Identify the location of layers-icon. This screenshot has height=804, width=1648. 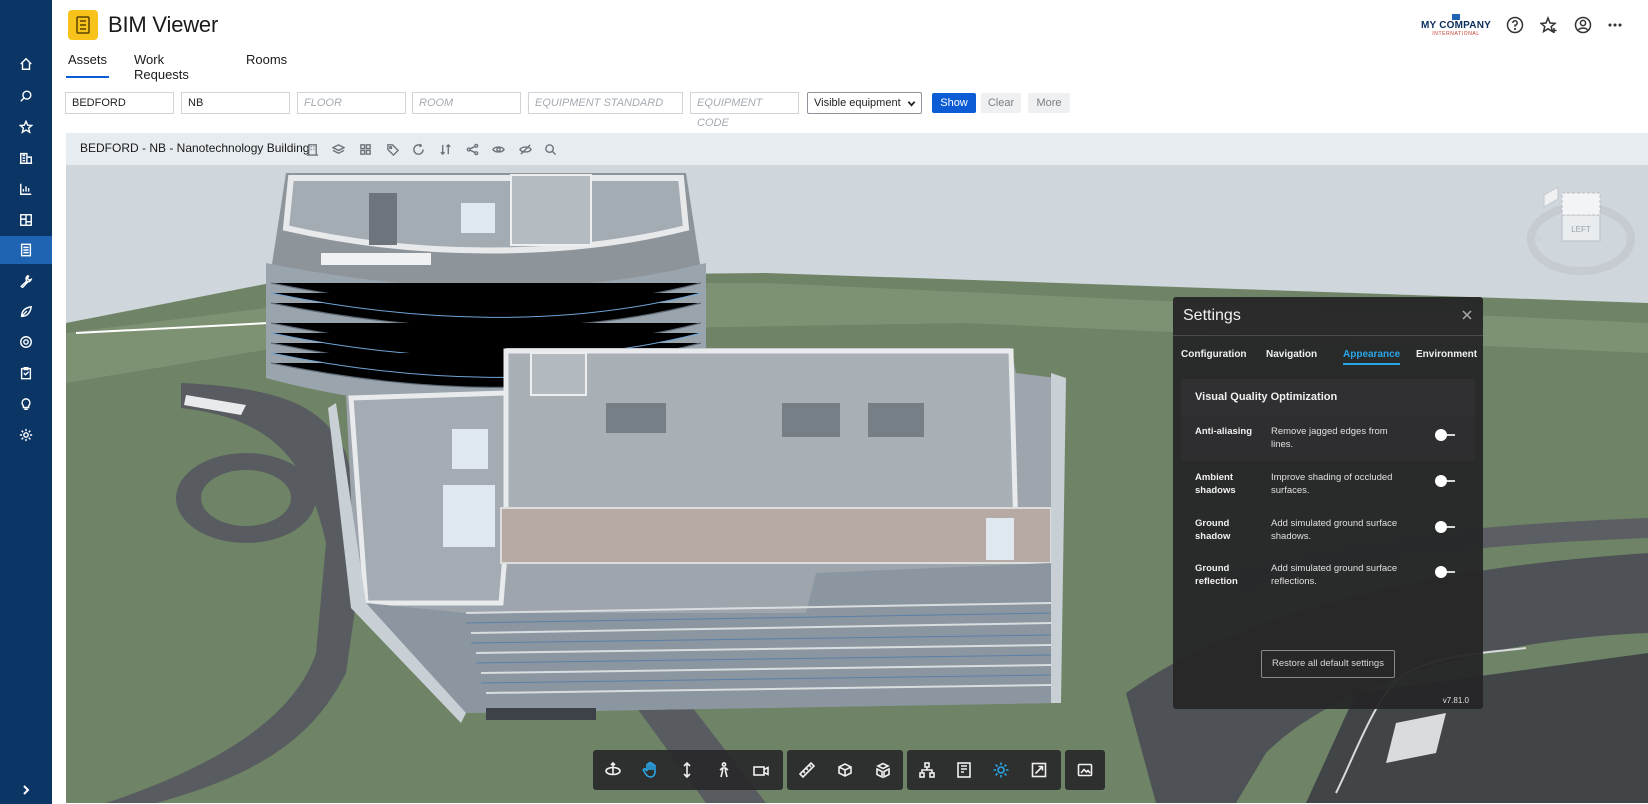
(338, 148).